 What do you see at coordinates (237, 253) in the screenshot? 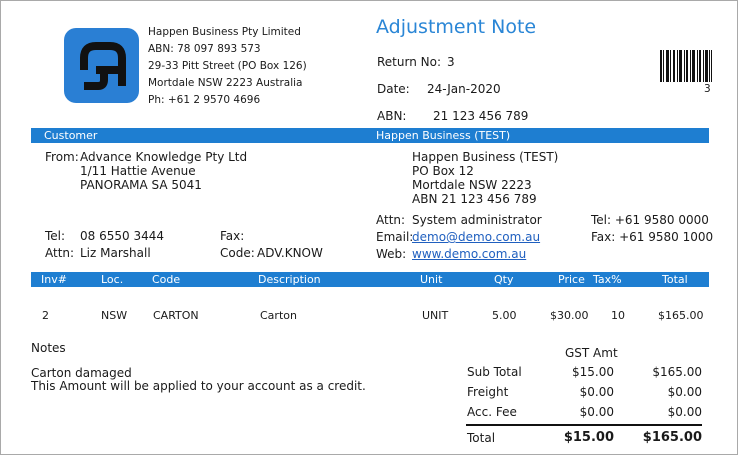
I see `customer-code-label: Code:` at bounding box center [237, 253].